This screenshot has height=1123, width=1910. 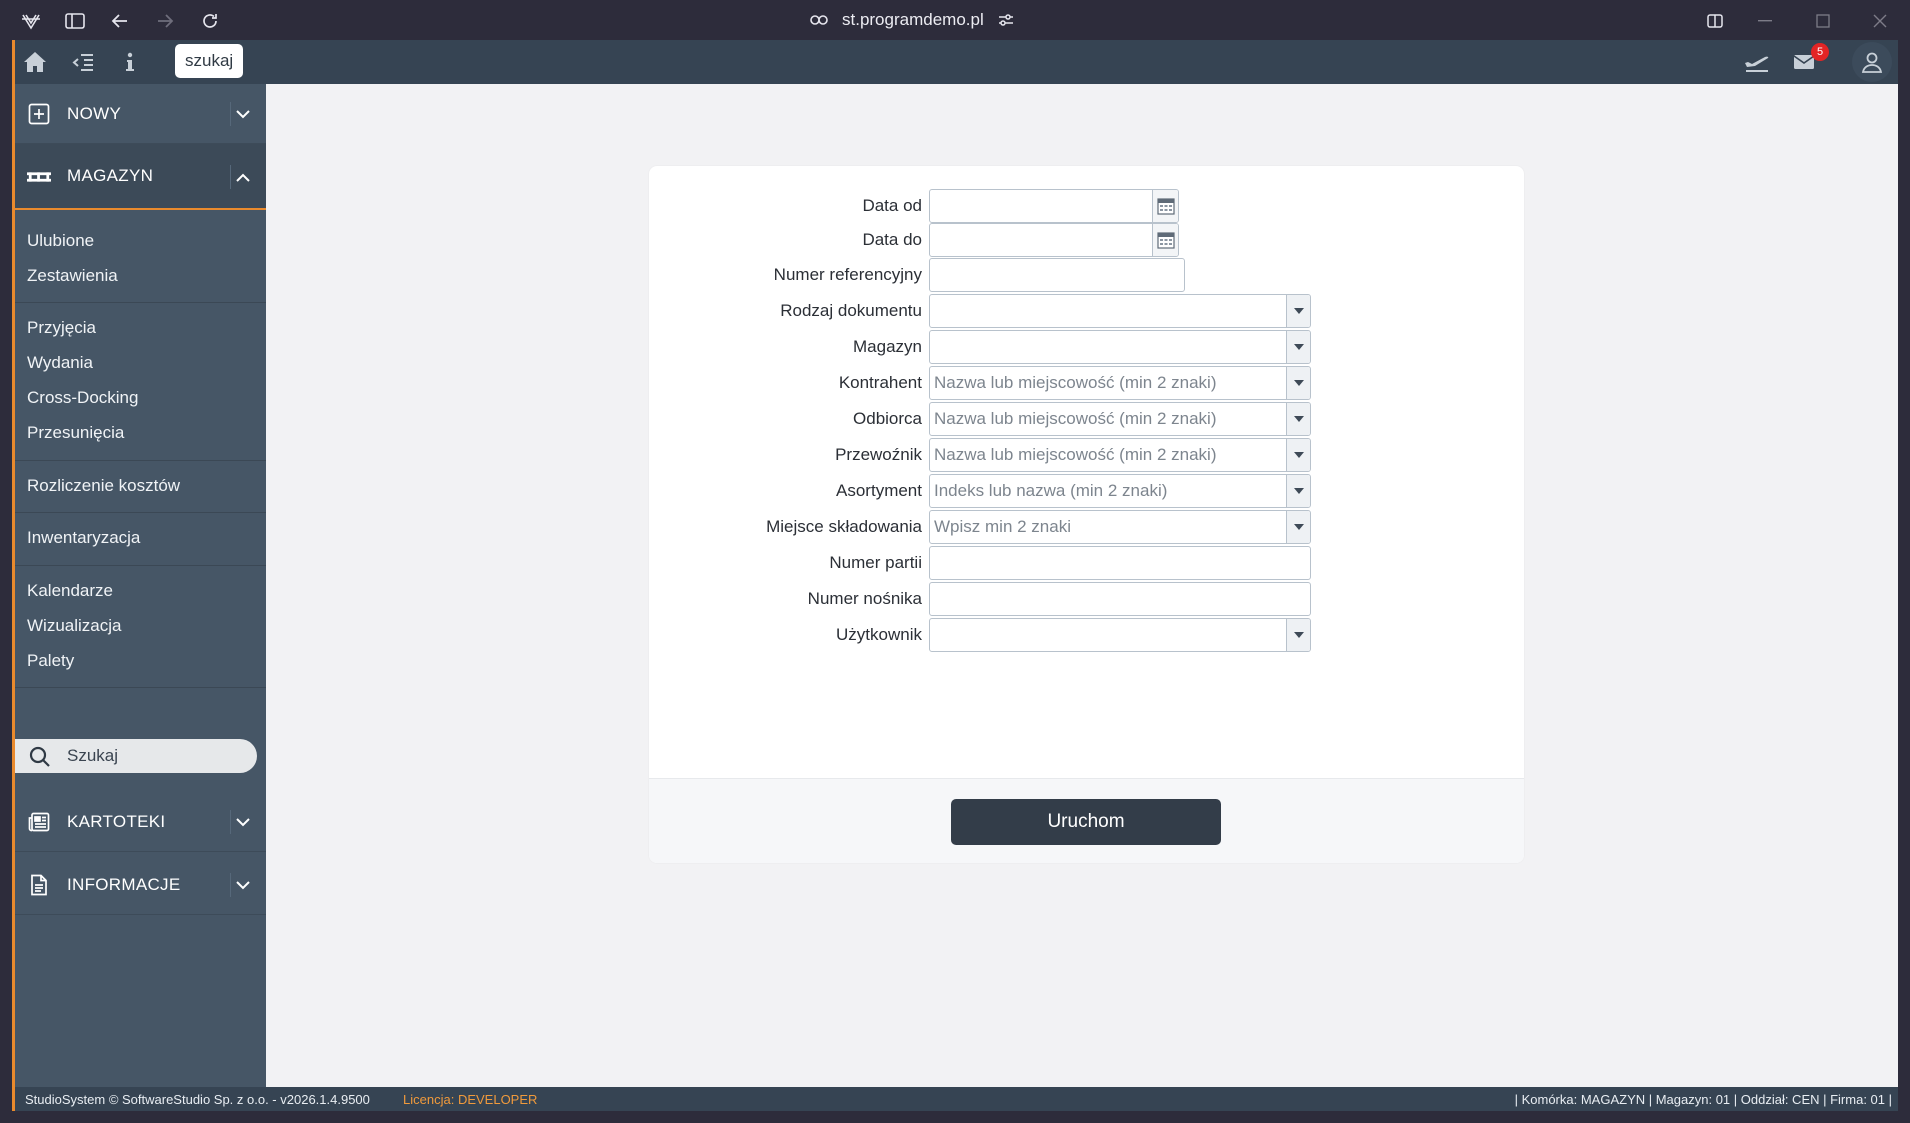 I want to click on sidebar-section-nowy: NOWY, so click(x=140, y=114).